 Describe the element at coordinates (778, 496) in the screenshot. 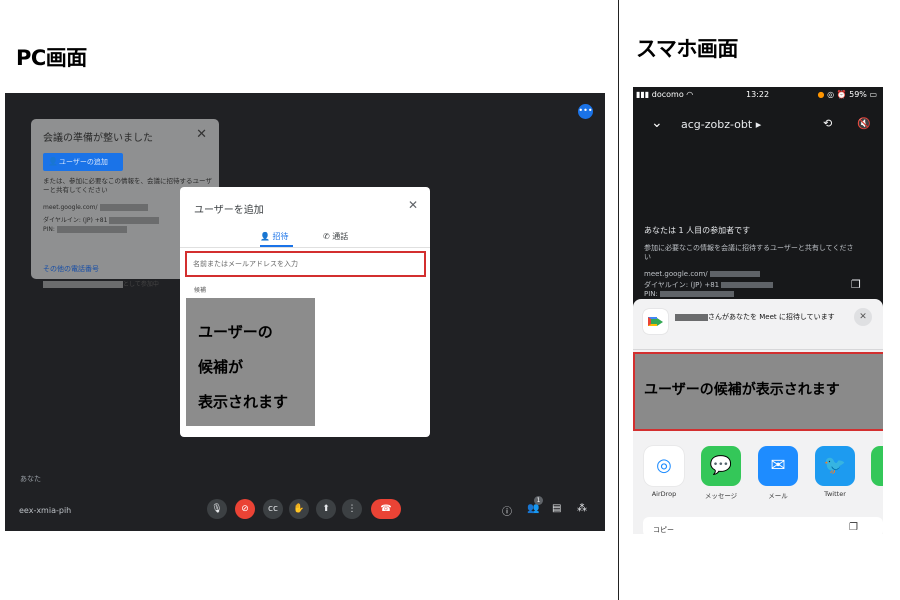

I see `app-label: メール` at that location.